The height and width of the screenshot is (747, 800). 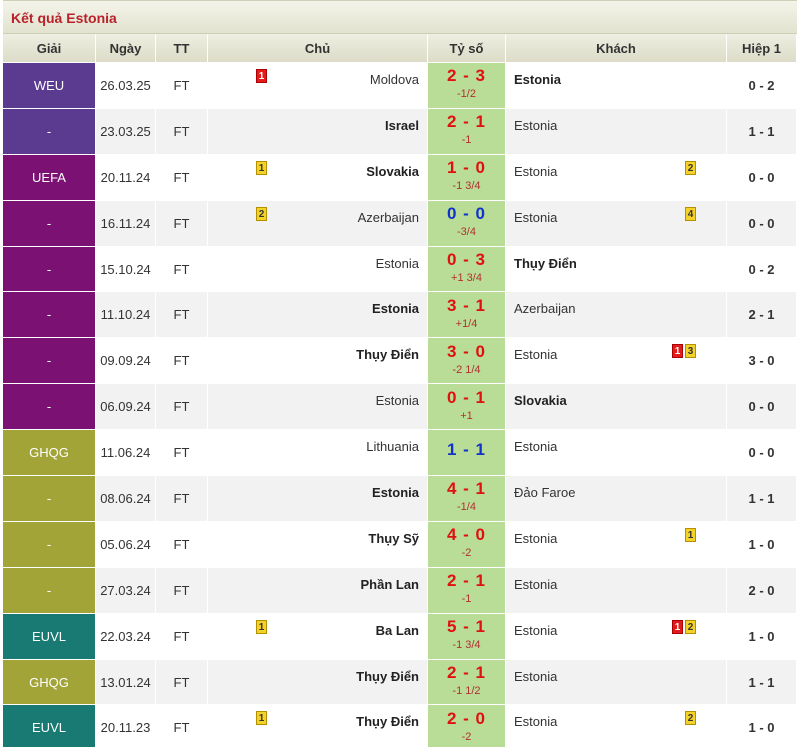 I want to click on away-team-cell: Estonia 1 3, so click(x=616, y=361).